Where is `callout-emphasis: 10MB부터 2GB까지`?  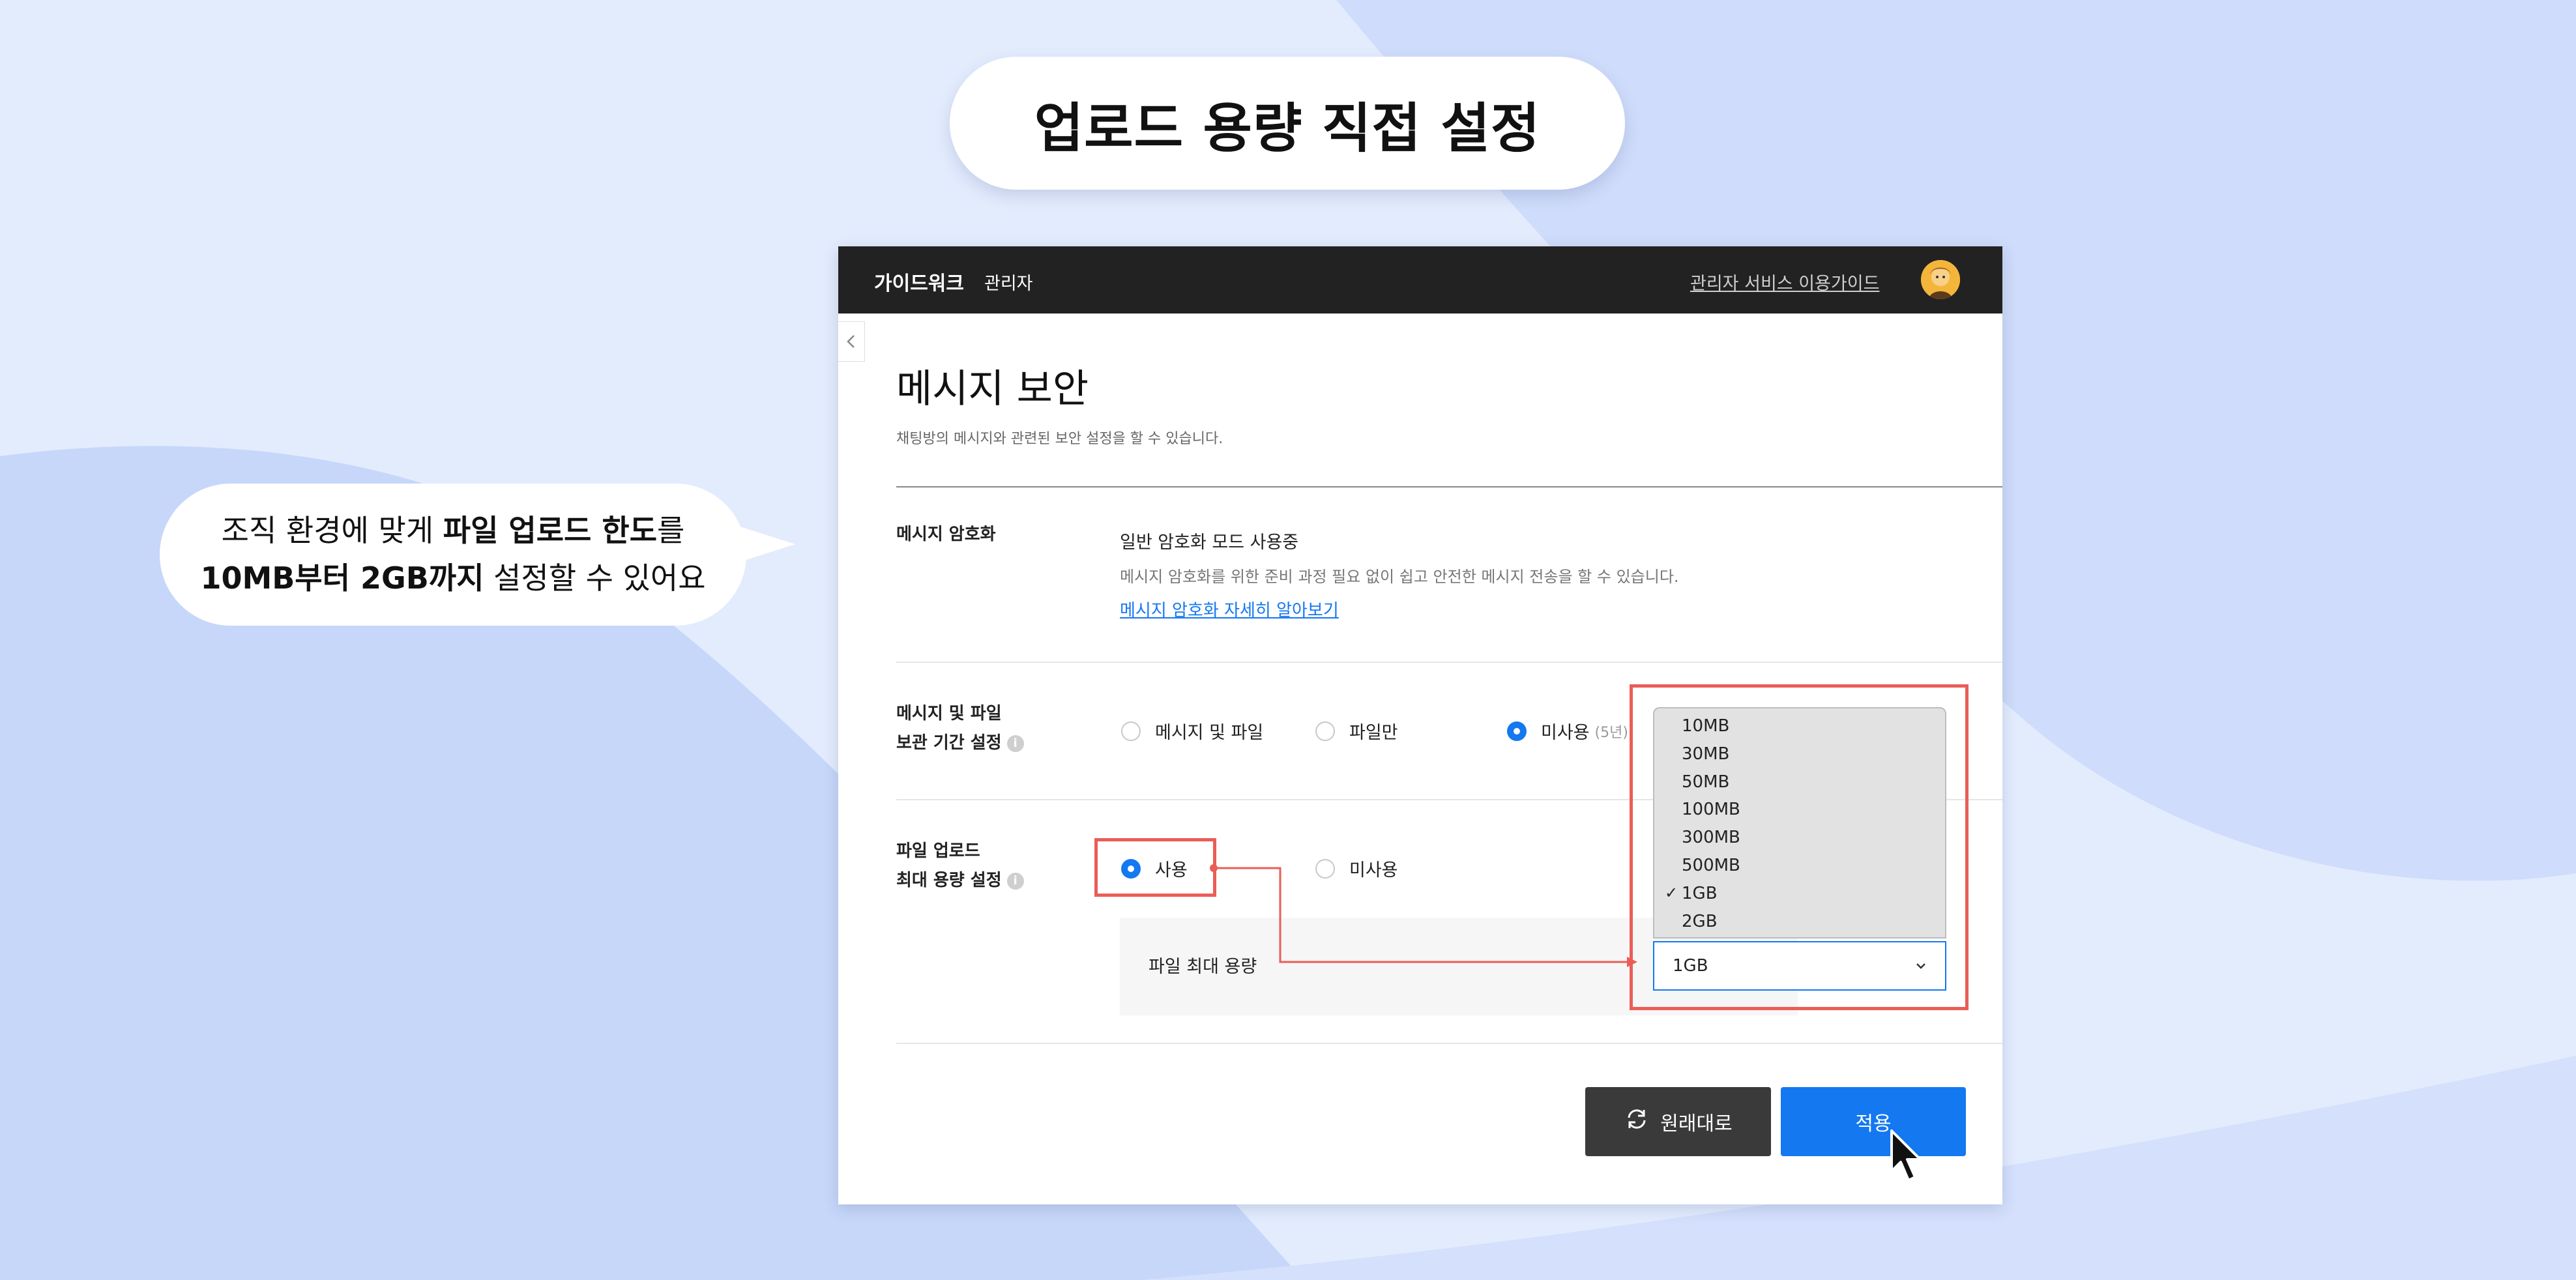
callout-emphasis: 10MB부터 2GB까지 is located at coordinates (342, 578).